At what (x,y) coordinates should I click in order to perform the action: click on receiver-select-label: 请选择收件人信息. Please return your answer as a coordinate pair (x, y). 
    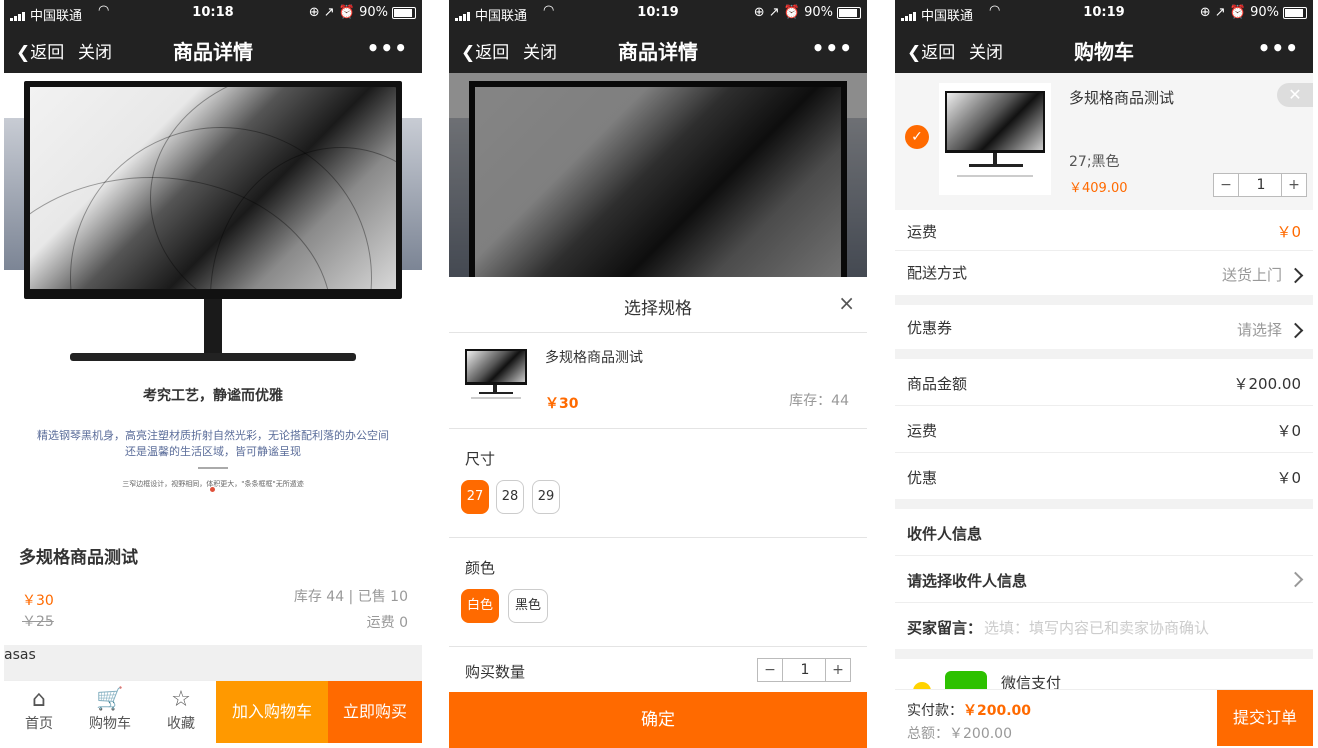
    Looking at the image, I should click on (967, 581).